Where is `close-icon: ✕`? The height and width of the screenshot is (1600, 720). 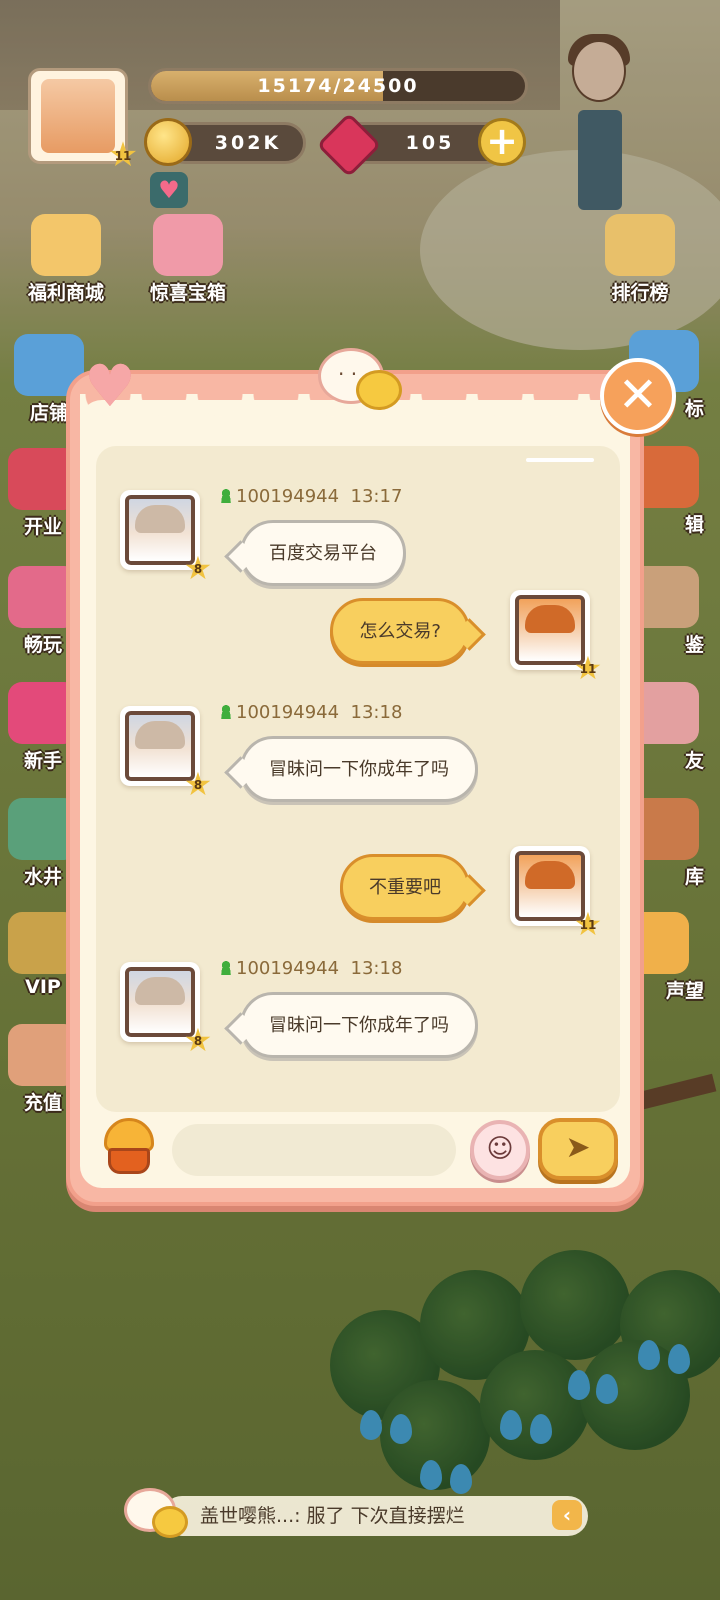
close-icon: ✕ is located at coordinates (638, 395).